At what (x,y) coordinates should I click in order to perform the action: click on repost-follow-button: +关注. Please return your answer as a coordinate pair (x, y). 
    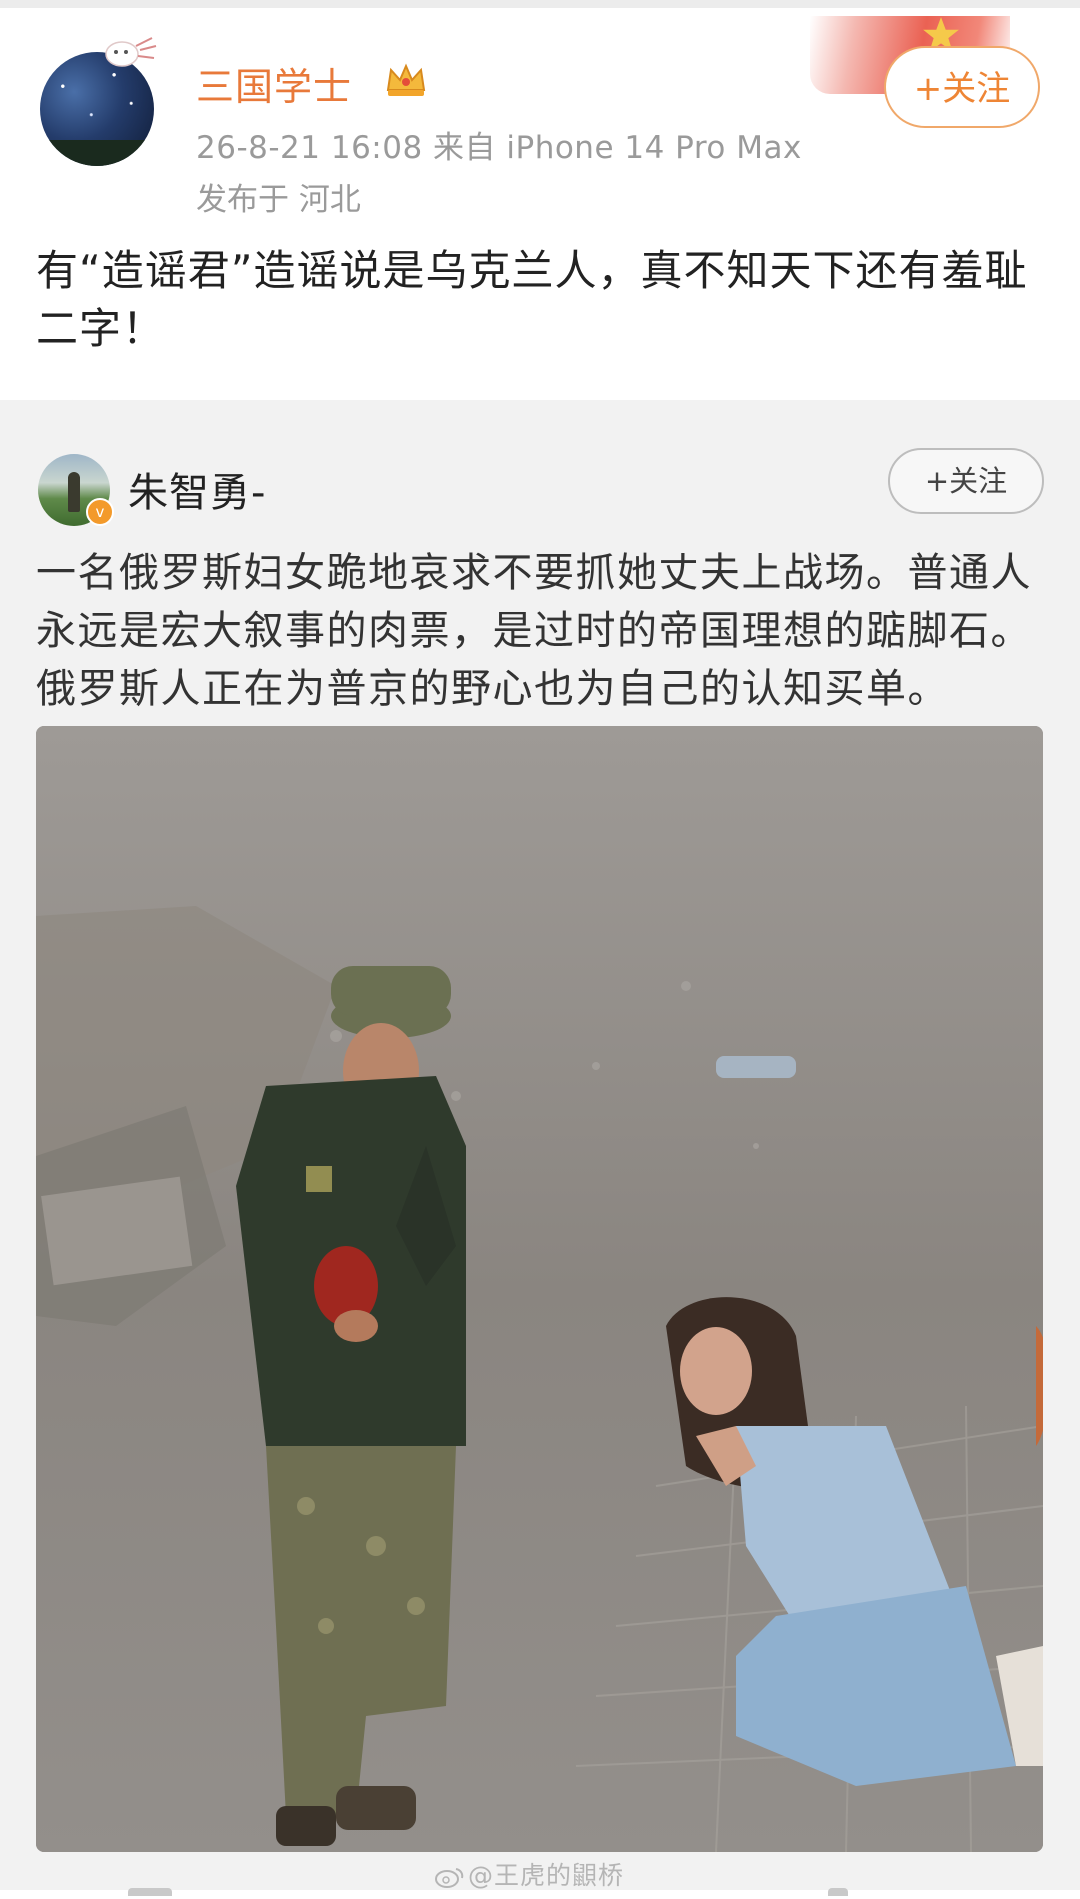
    Looking at the image, I should click on (966, 481).